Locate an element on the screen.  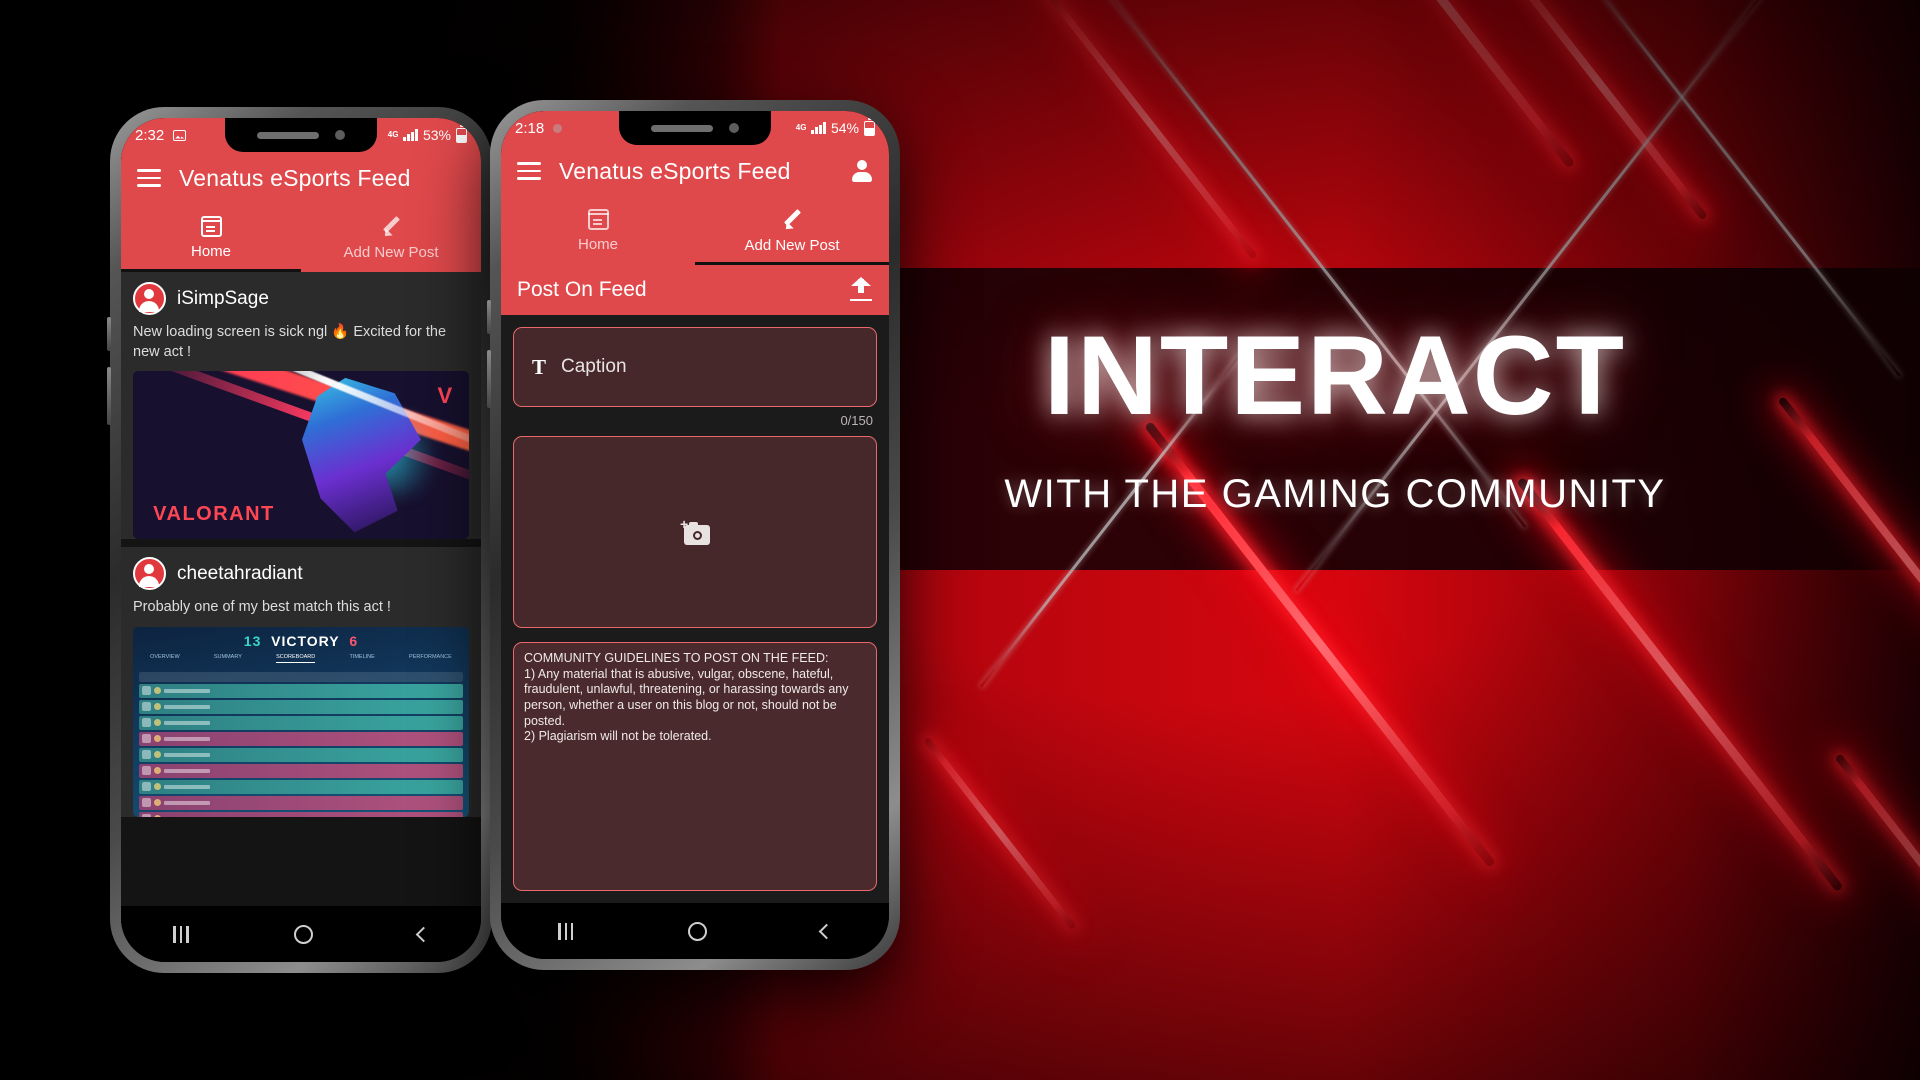
page-title: INTERACT is located at coordinates (1335, 375).